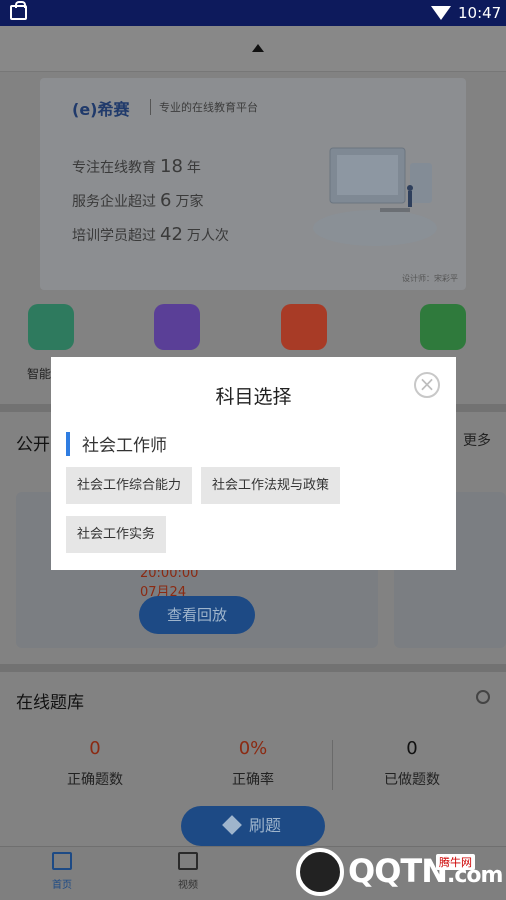 The height and width of the screenshot is (900, 506). Describe the element at coordinates (441, 13) in the screenshot. I see `wifi-icon` at that location.